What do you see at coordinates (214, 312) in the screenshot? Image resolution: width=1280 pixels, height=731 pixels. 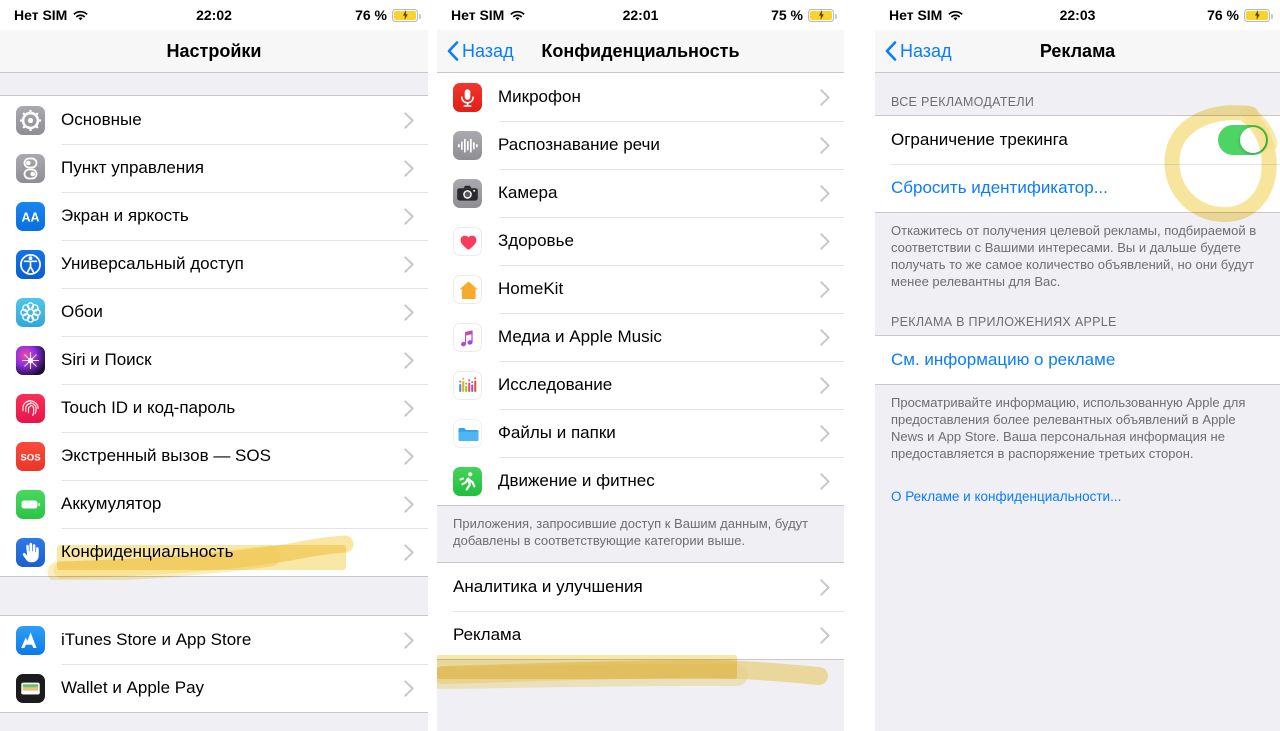 I see `sidebar-item-wallpaper: Обои` at bounding box center [214, 312].